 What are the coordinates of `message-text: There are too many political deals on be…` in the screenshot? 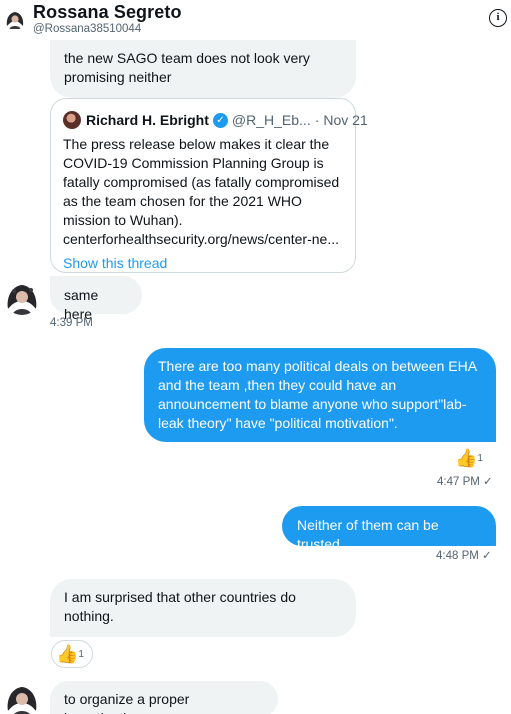 It's located at (317, 394).